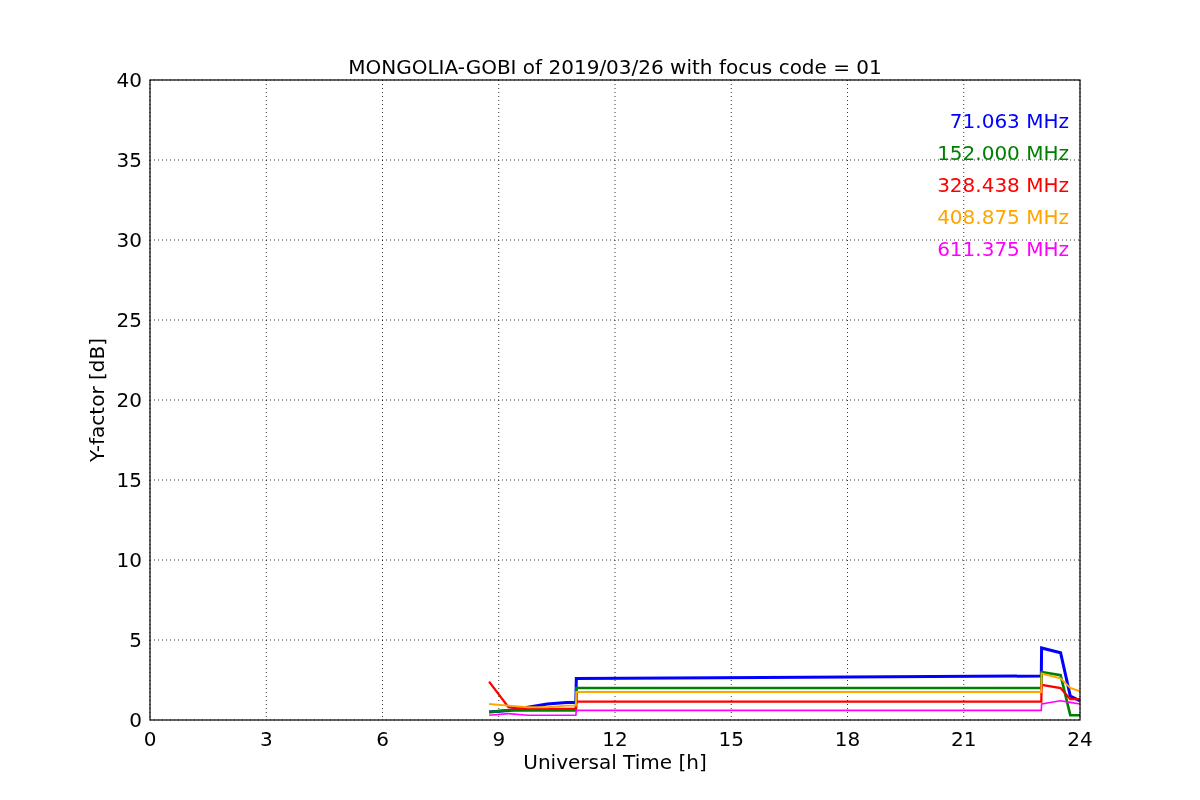 The height and width of the screenshot is (800, 1200). Describe the element at coordinates (129, 400) in the screenshot. I see `y-tick-label: 20` at that location.